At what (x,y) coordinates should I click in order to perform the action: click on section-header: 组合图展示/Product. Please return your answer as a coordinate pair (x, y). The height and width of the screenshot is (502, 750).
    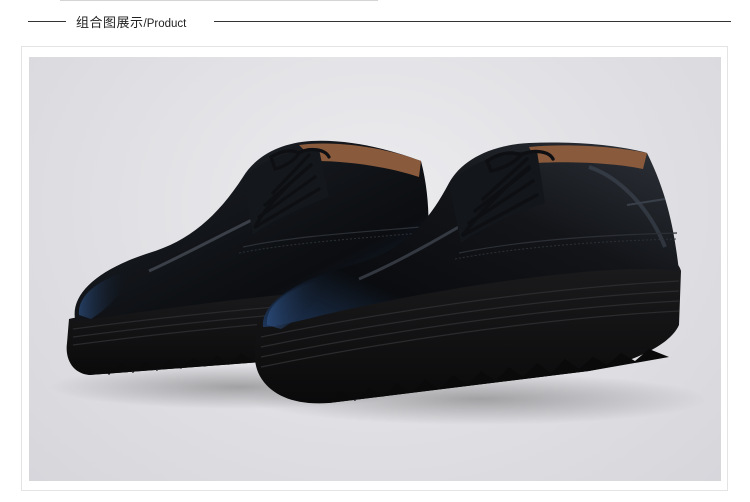
    Looking at the image, I should click on (375, 22).